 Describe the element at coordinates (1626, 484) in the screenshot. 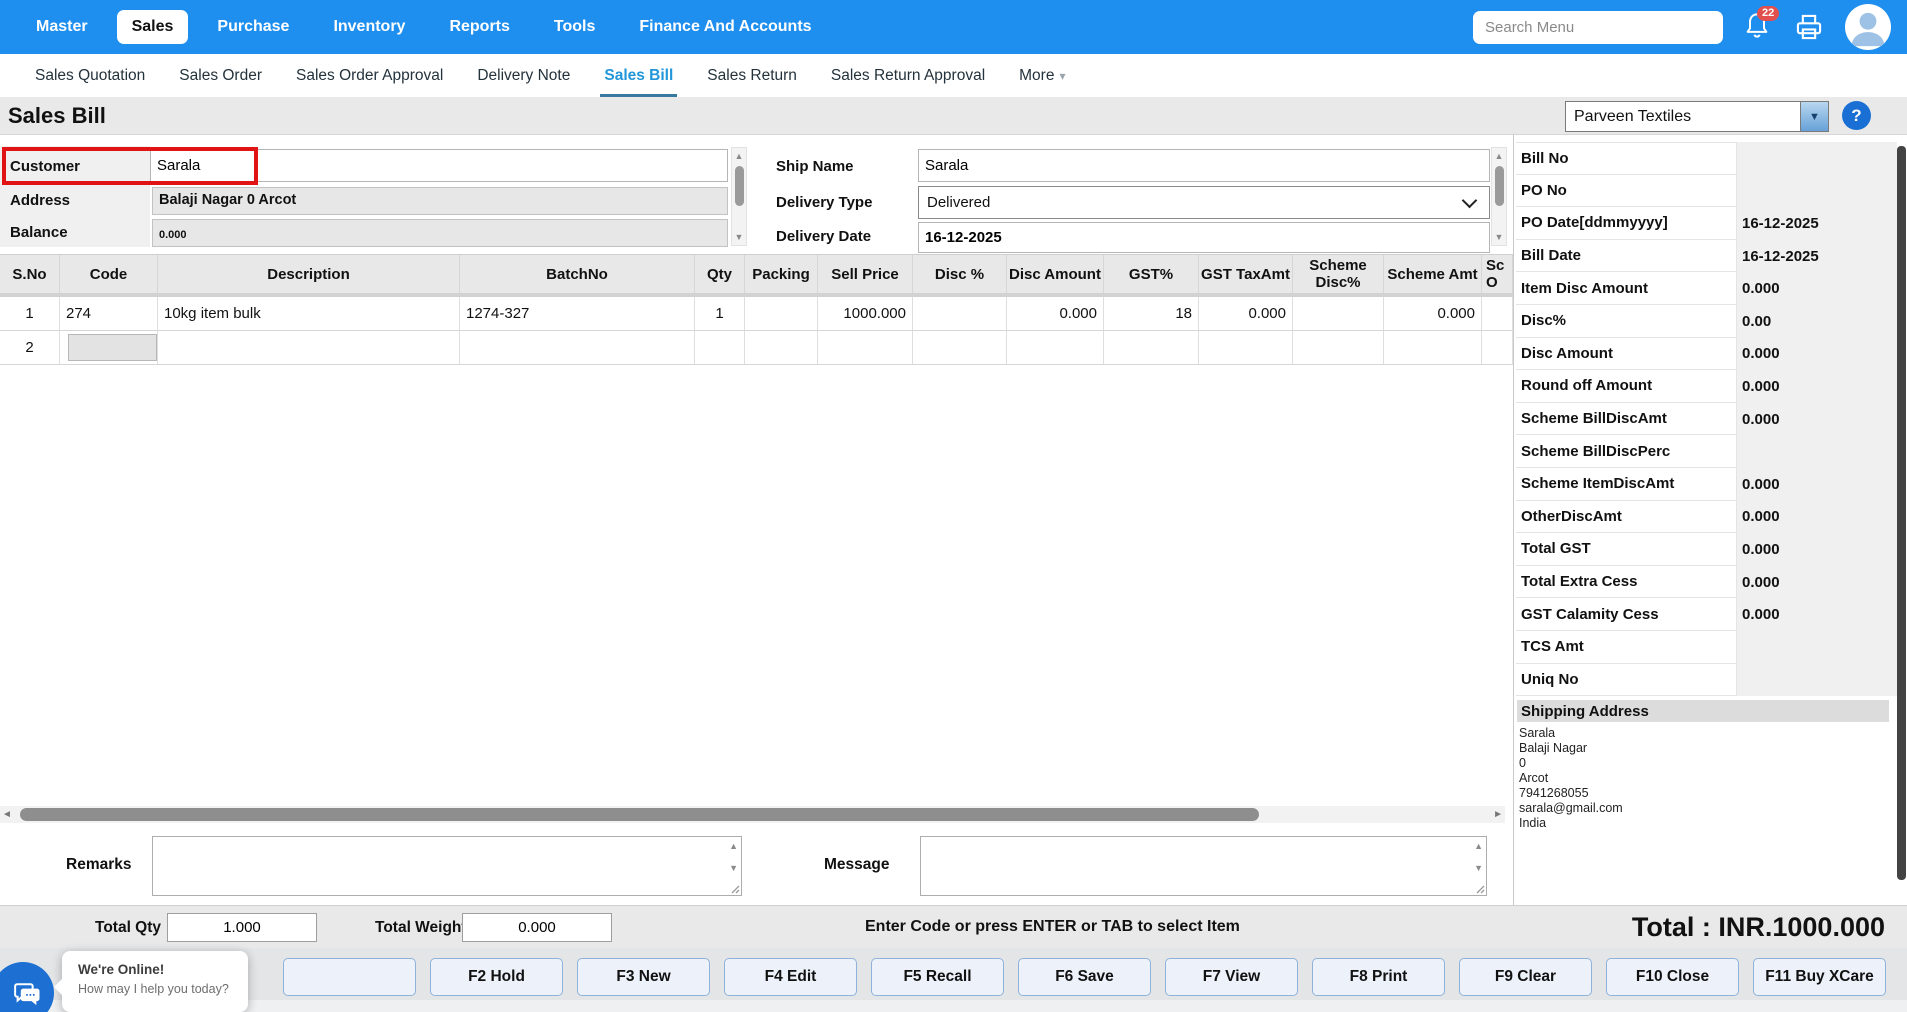

I see `summary-label: Scheme ItemDiscAmt` at that location.